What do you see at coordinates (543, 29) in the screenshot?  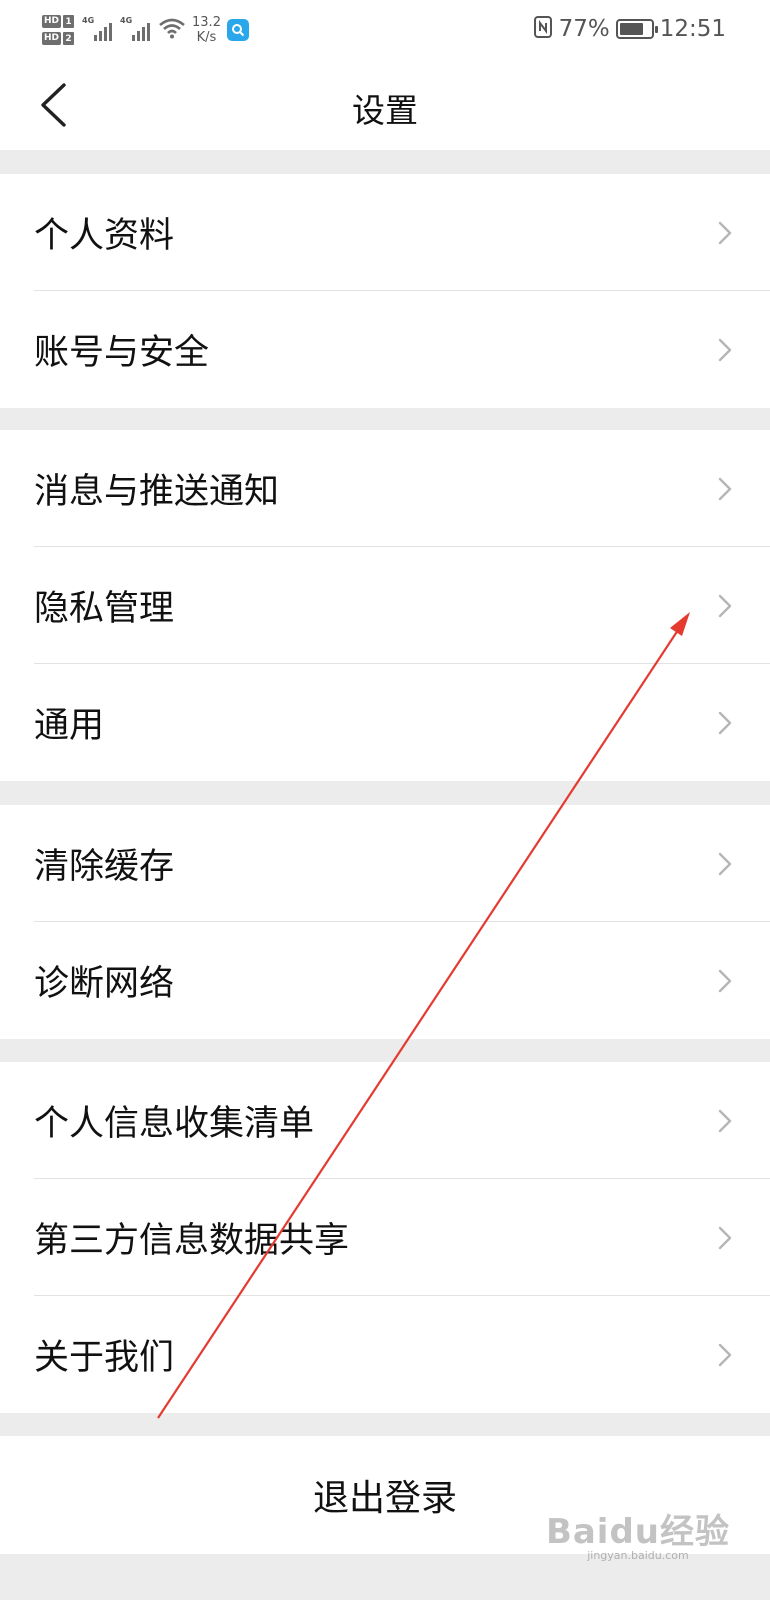 I see `nfc-icon` at bounding box center [543, 29].